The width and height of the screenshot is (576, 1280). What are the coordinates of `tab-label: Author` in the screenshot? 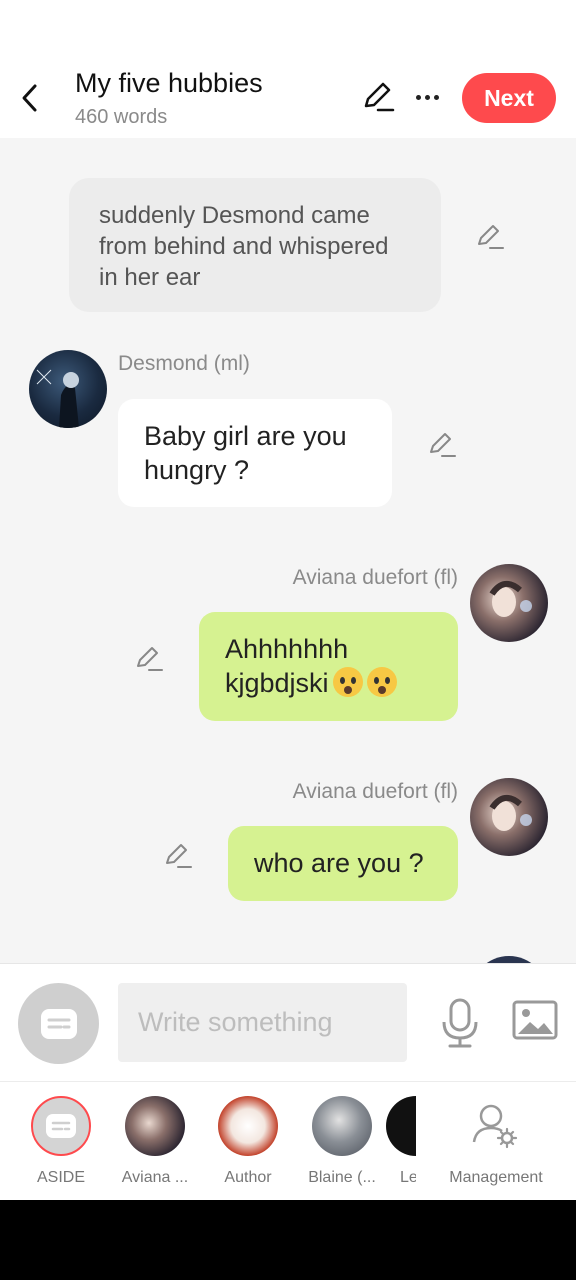 It's located at (248, 1177).